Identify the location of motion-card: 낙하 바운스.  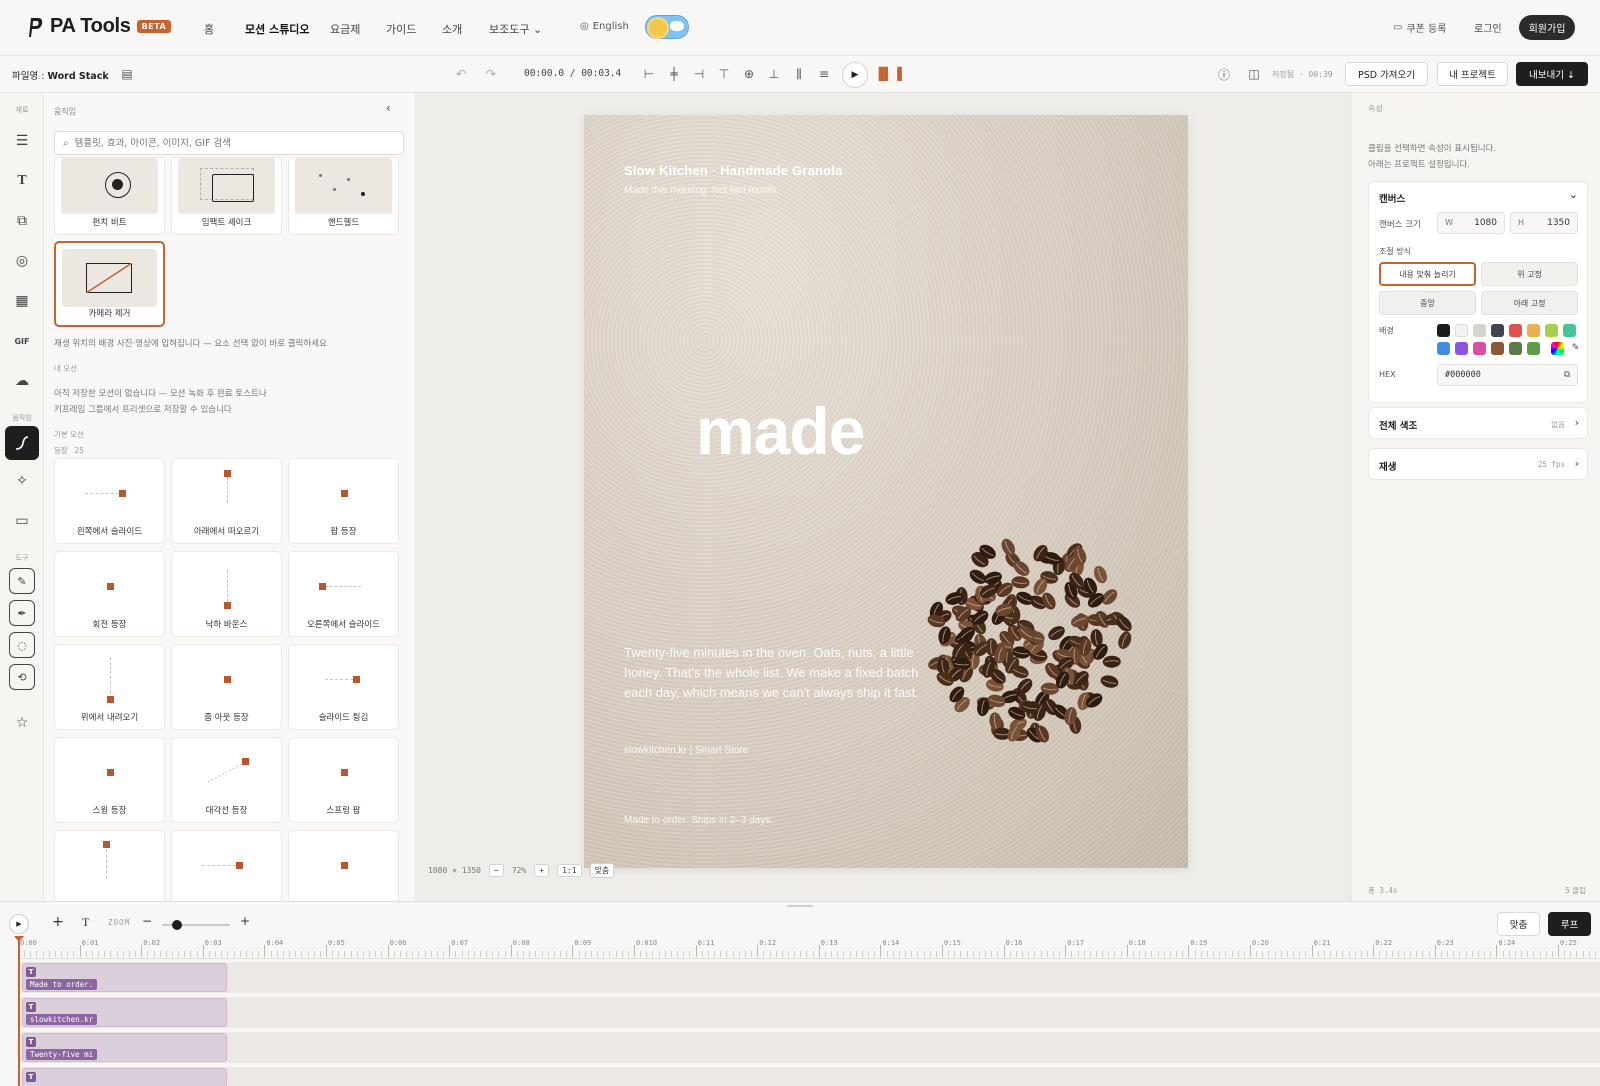
(226, 594).